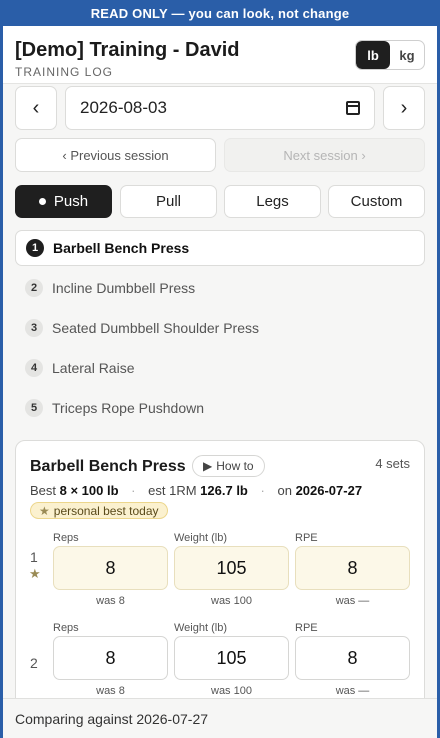 The image size is (440, 738). What do you see at coordinates (43, 490) in the screenshot?
I see `best-label: Best` at bounding box center [43, 490].